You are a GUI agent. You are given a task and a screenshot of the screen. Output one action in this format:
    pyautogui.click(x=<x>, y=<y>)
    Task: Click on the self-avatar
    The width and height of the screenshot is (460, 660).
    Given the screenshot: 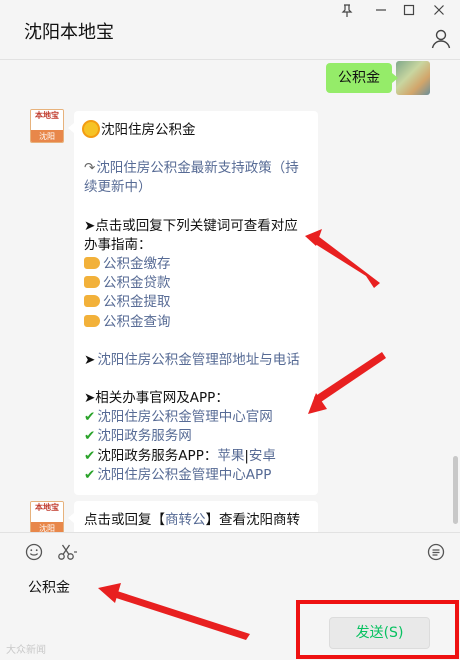 What is the action you would take?
    pyautogui.click(x=413, y=78)
    